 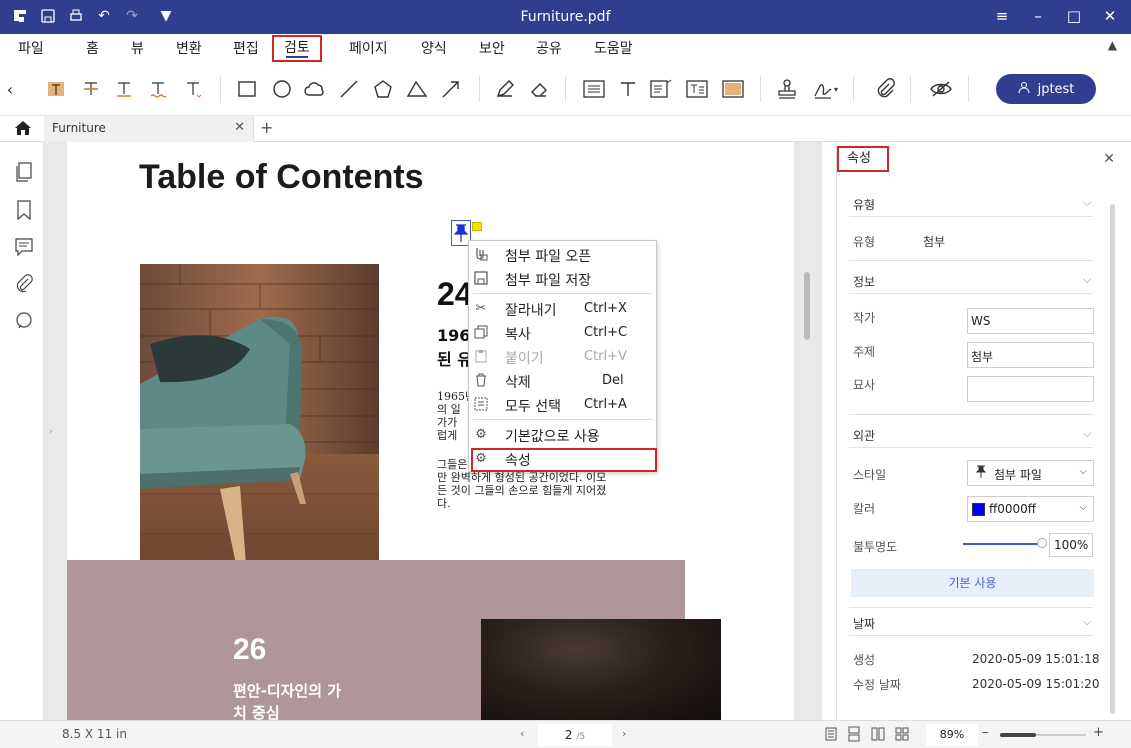 I want to click on attachment-icon, so click(x=885, y=89).